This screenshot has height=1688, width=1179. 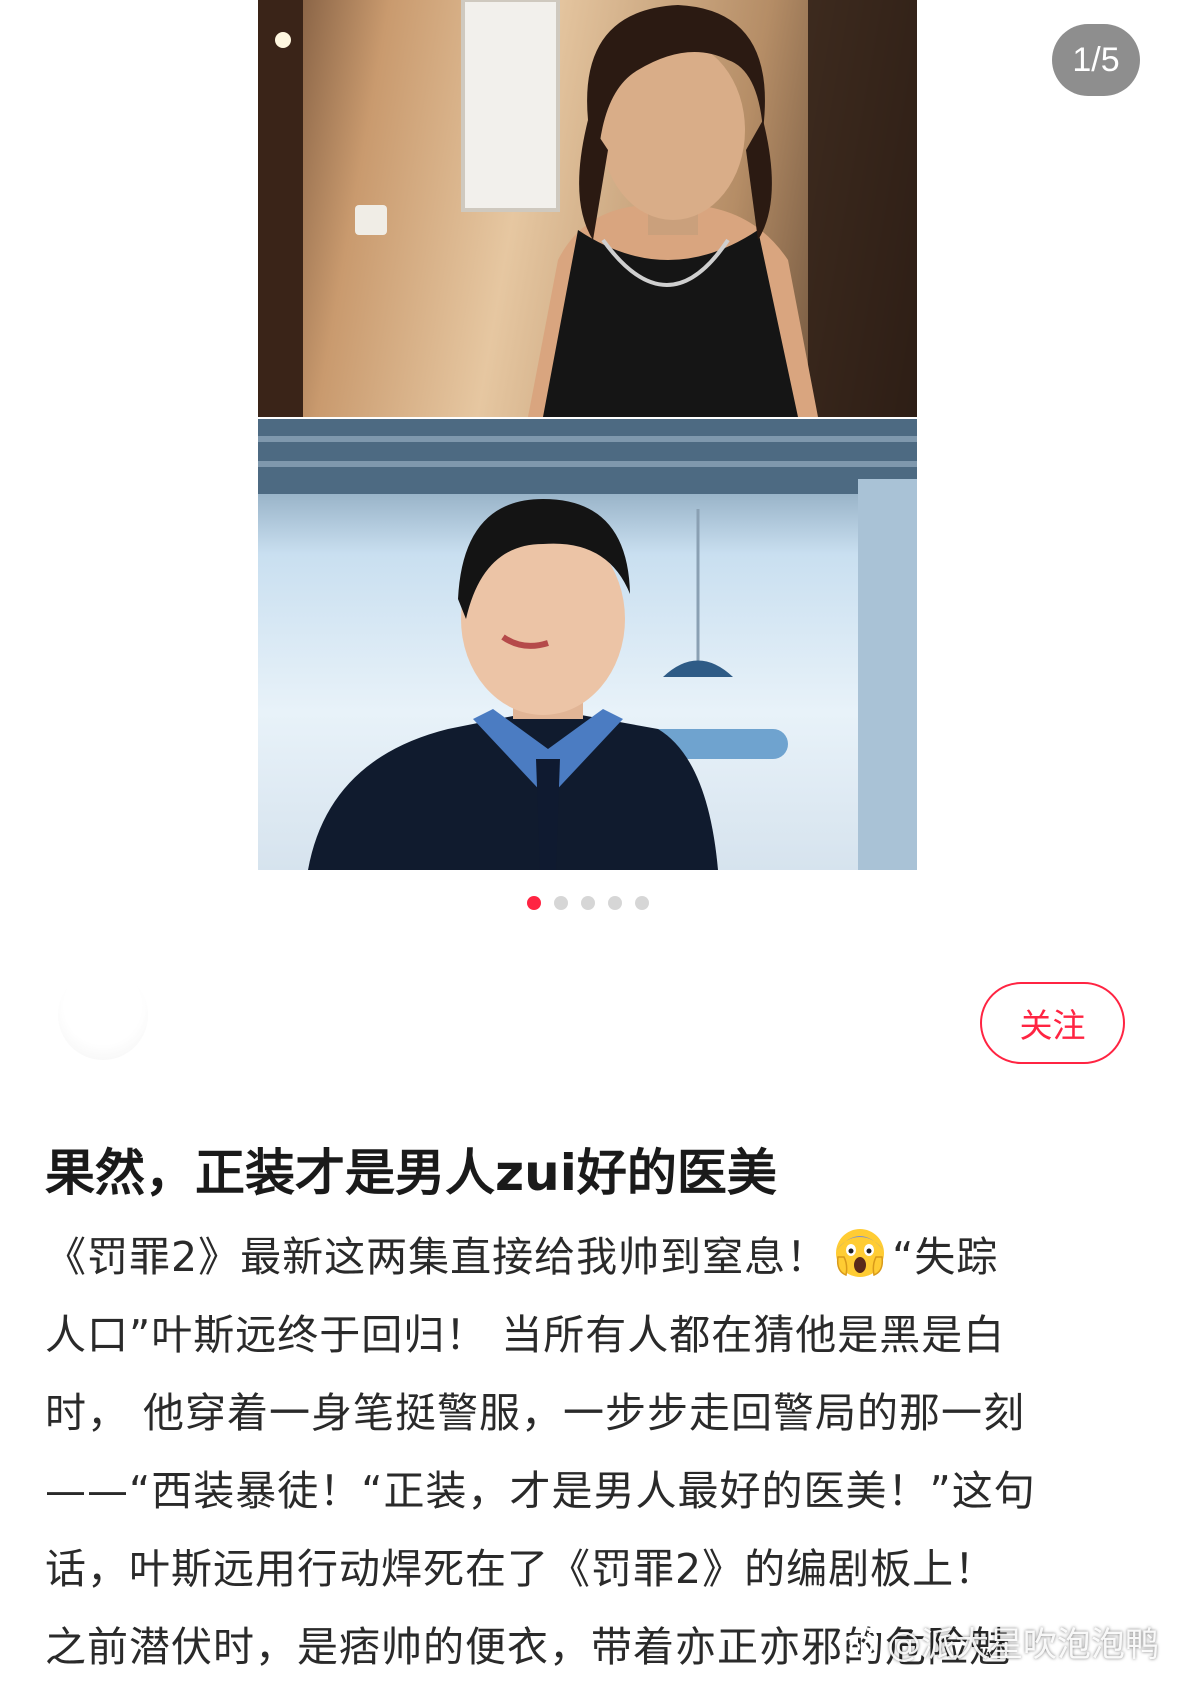 What do you see at coordinates (1096, 60) in the screenshot?
I see `page-counter: 1/5` at bounding box center [1096, 60].